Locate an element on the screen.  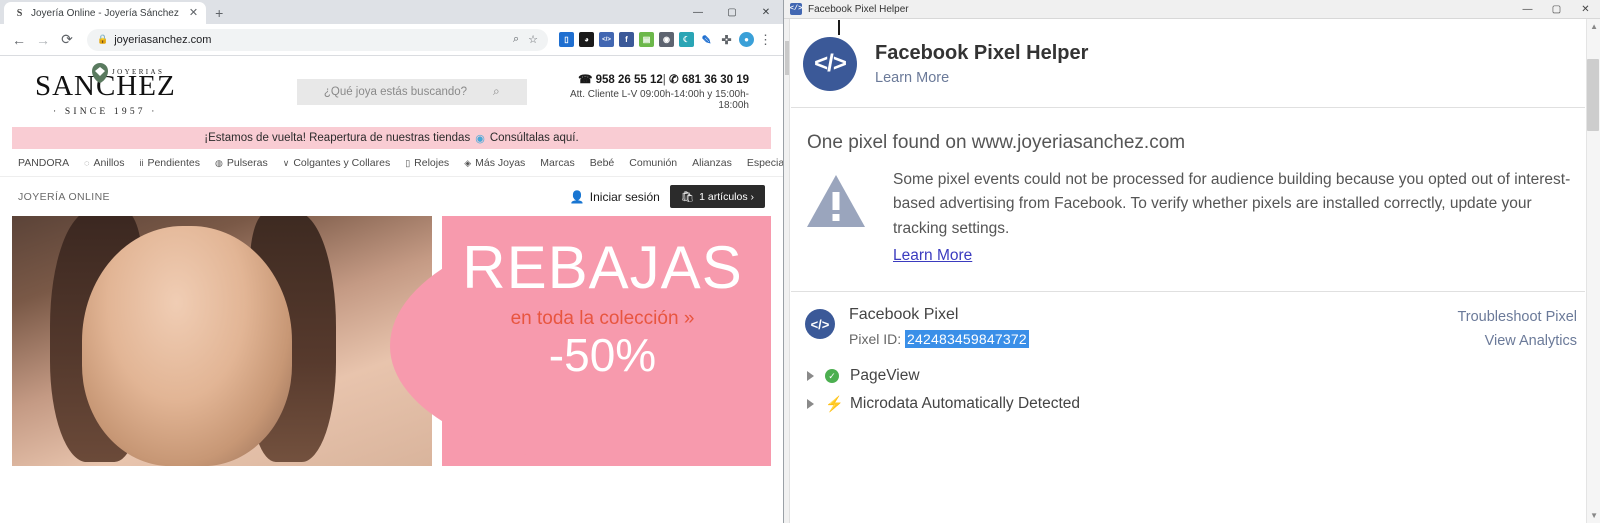
nav-item-label: Especial Madre is located at coordinates (764, 163).